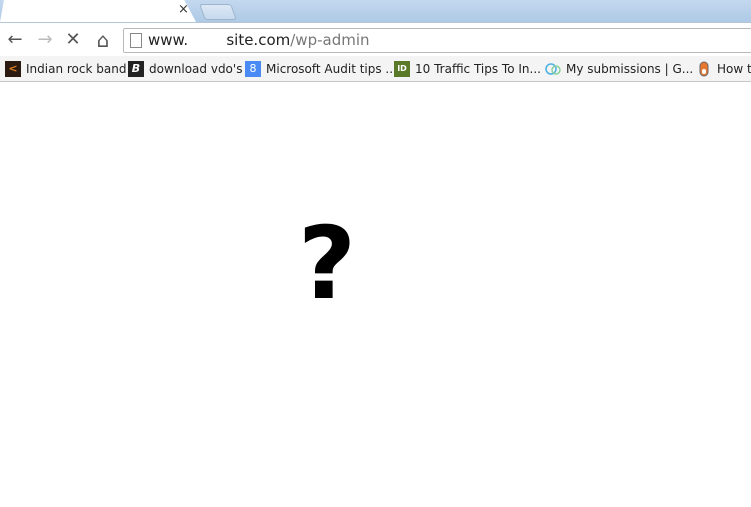 The width and height of the screenshot is (751, 507). What do you see at coordinates (330, 40) in the screenshot?
I see `url-path: /wp-admin` at bounding box center [330, 40].